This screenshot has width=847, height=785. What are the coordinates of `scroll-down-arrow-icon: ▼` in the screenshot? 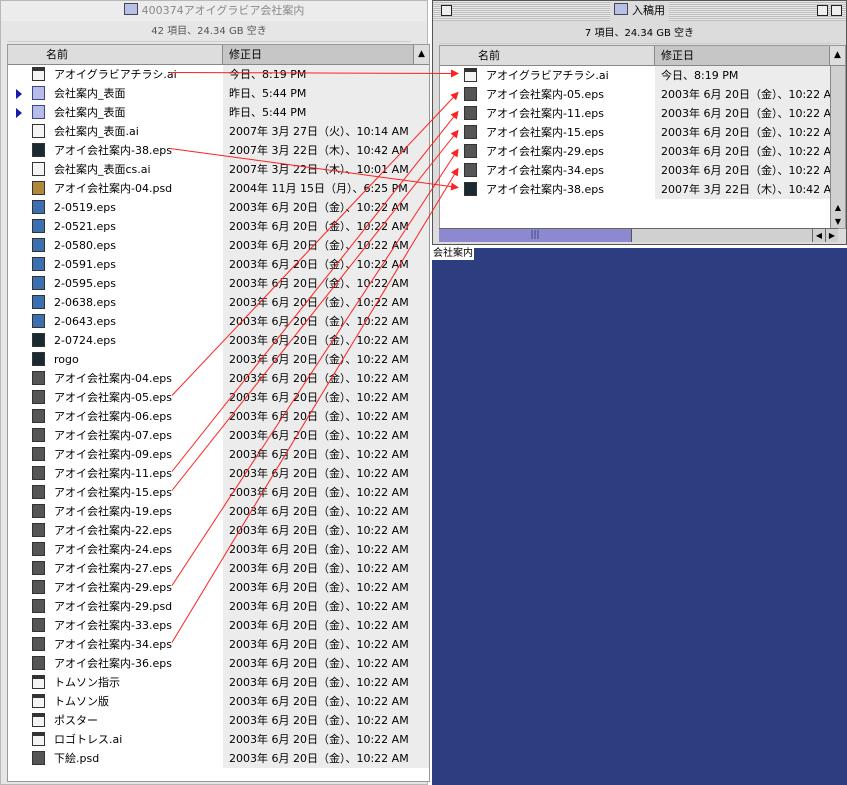 It's located at (838, 222).